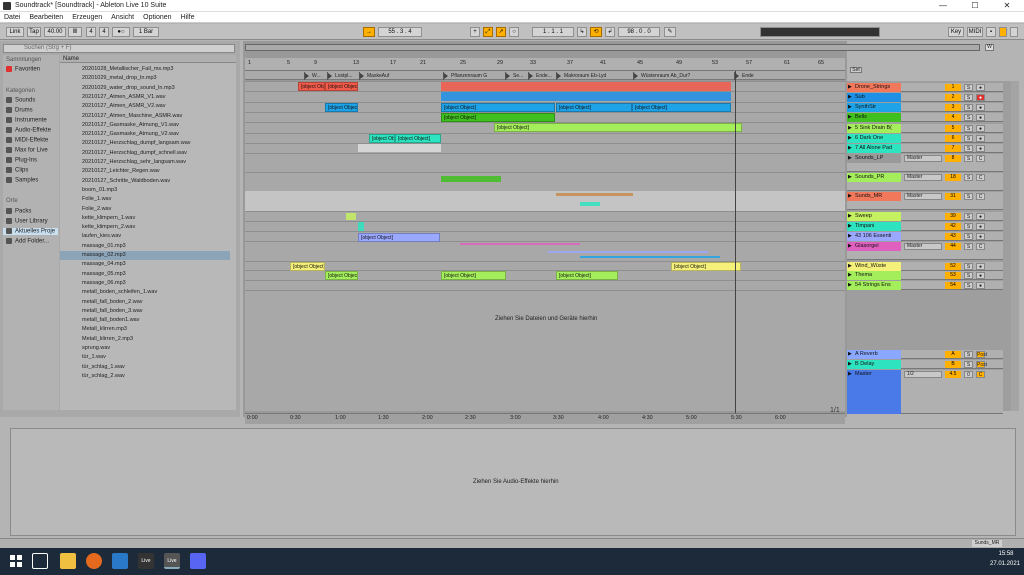 The height and width of the screenshot is (575, 1024). What do you see at coordinates (874, 148) in the screenshot?
I see `track-name: 7 All Alone Pad` at bounding box center [874, 148].